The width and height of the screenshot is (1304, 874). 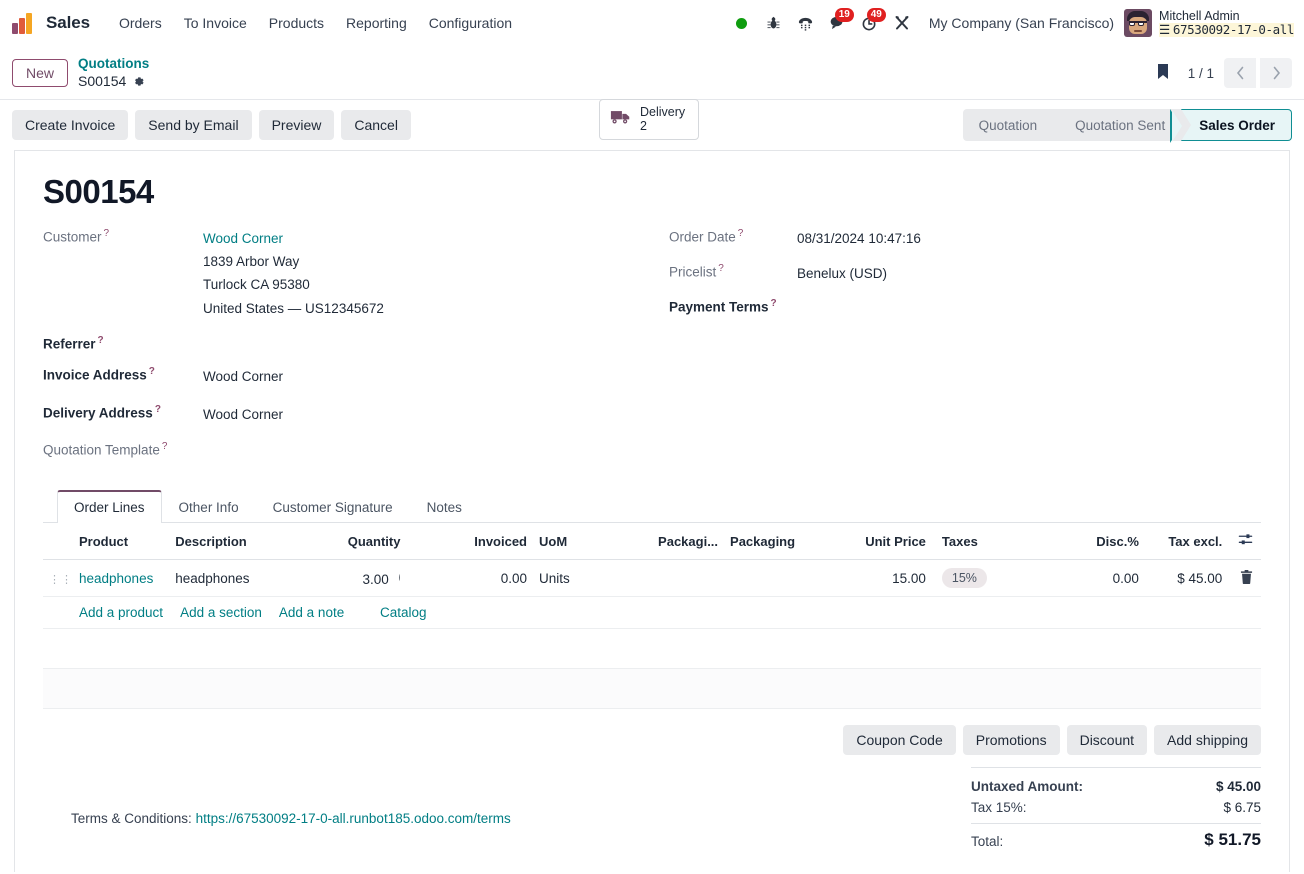 What do you see at coordinates (838, 23) in the screenshot?
I see `messages-icon: 19` at bounding box center [838, 23].